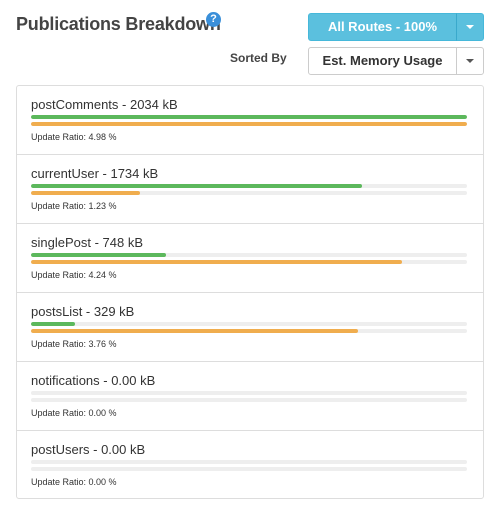  Describe the element at coordinates (74, 344) in the screenshot. I see `update-ratio-text: Update Ratio: 3.76 %` at that location.